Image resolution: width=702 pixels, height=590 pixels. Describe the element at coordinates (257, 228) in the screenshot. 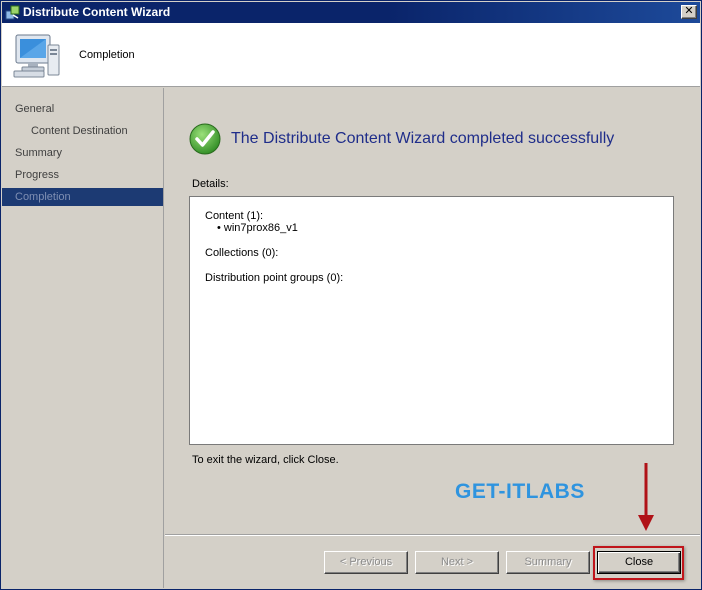

I see `details-content-item: • win7prox86_v1` at that location.